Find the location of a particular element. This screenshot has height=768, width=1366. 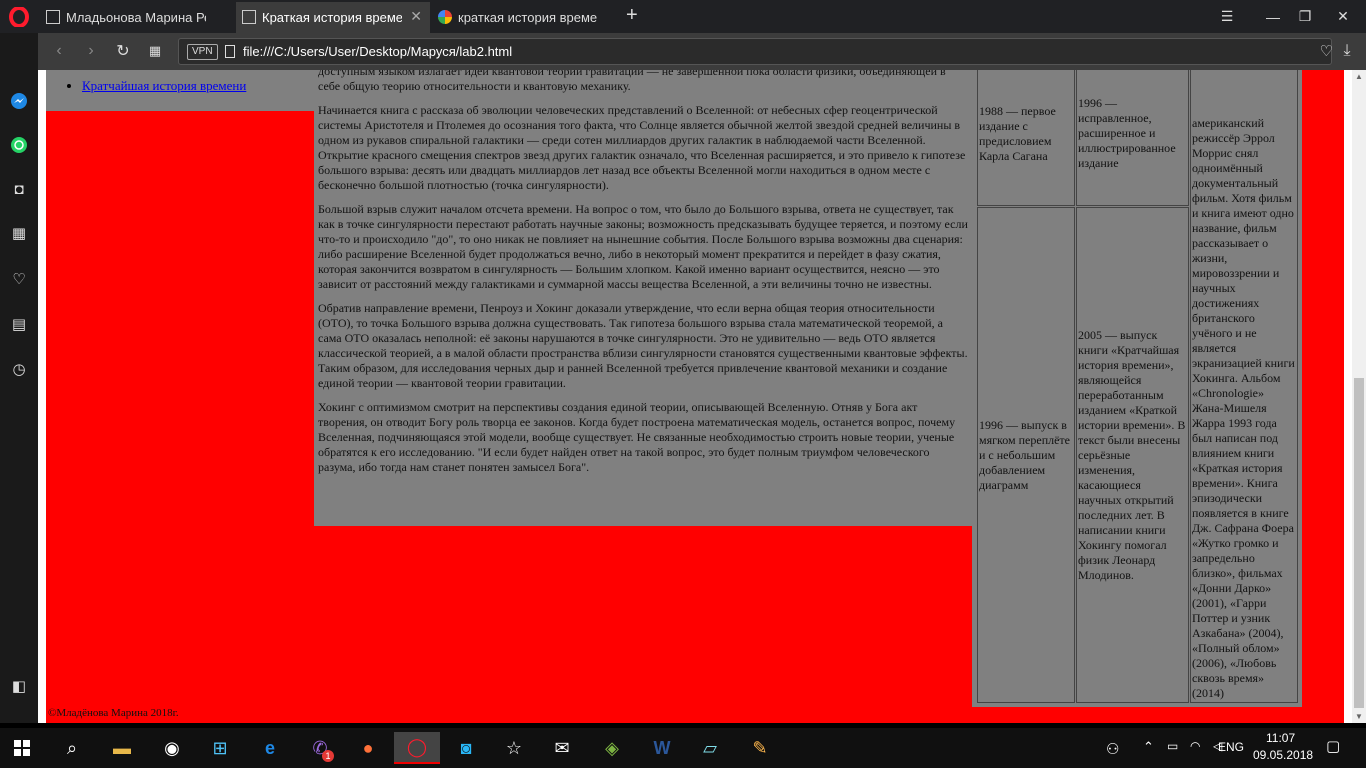

sidebar-toggle-icon: ◧ is located at coordinates (19, 686).